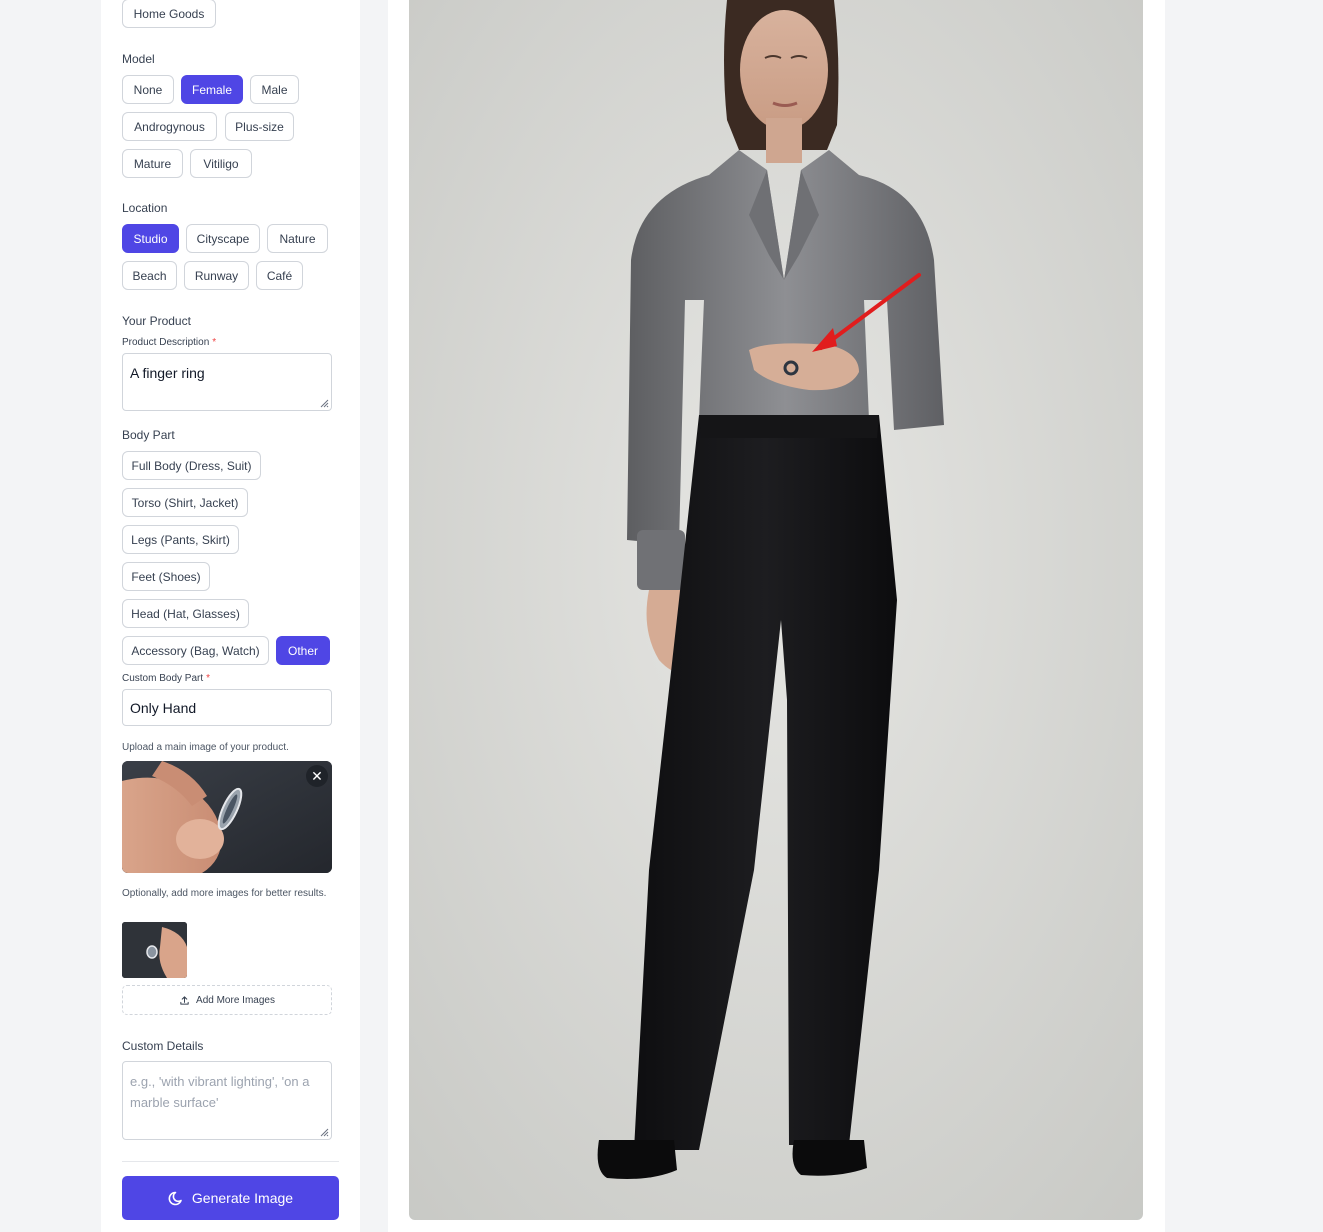 The height and width of the screenshot is (1232, 1323). I want to click on ring-thumbnail-image, so click(154, 950).